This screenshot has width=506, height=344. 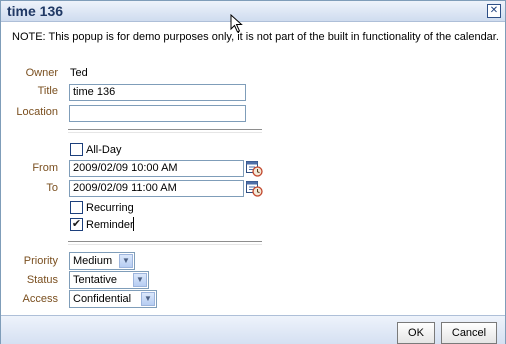 I want to click on owner-label: Owner, so click(x=41, y=73).